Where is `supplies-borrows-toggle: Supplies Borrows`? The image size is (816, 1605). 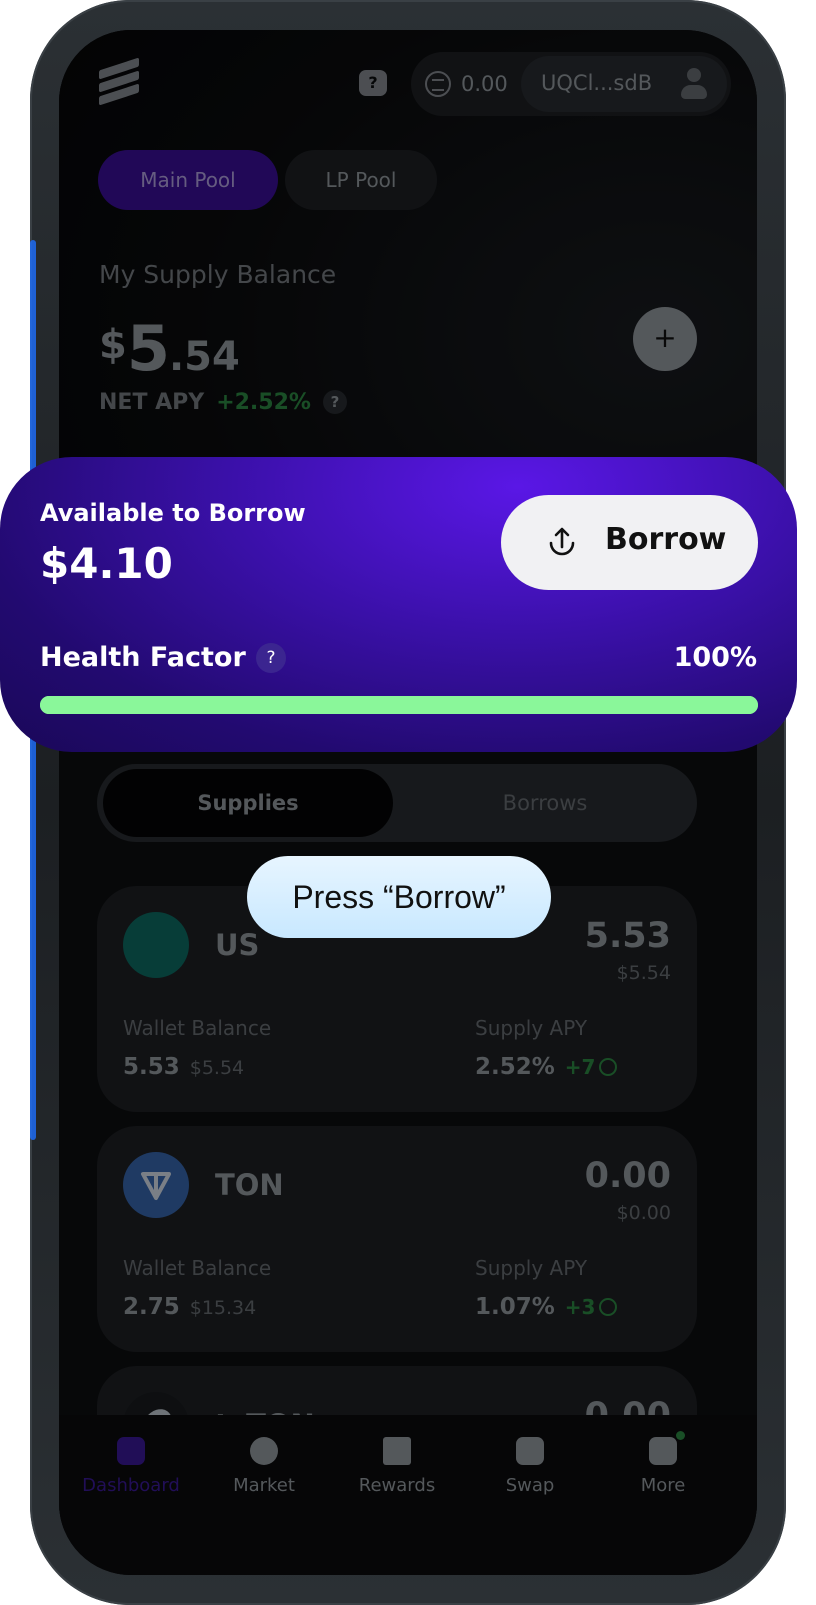
supplies-borrows-toggle: Supplies Borrows is located at coordinates (397, 803).